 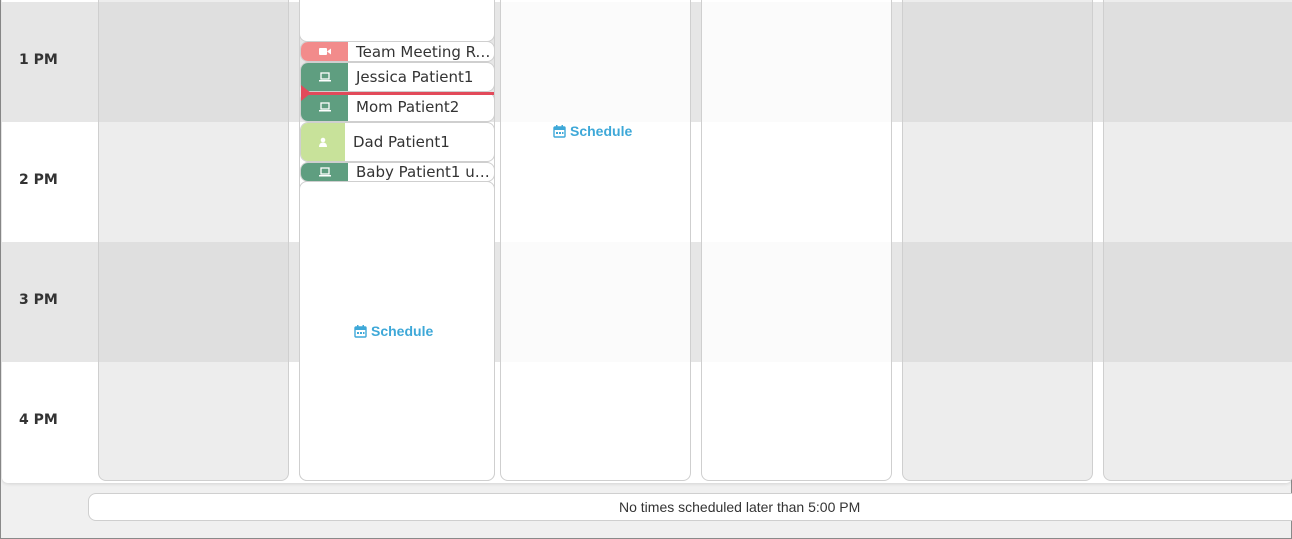 I want to click on laptop-icon, so click(x=324, y=172).